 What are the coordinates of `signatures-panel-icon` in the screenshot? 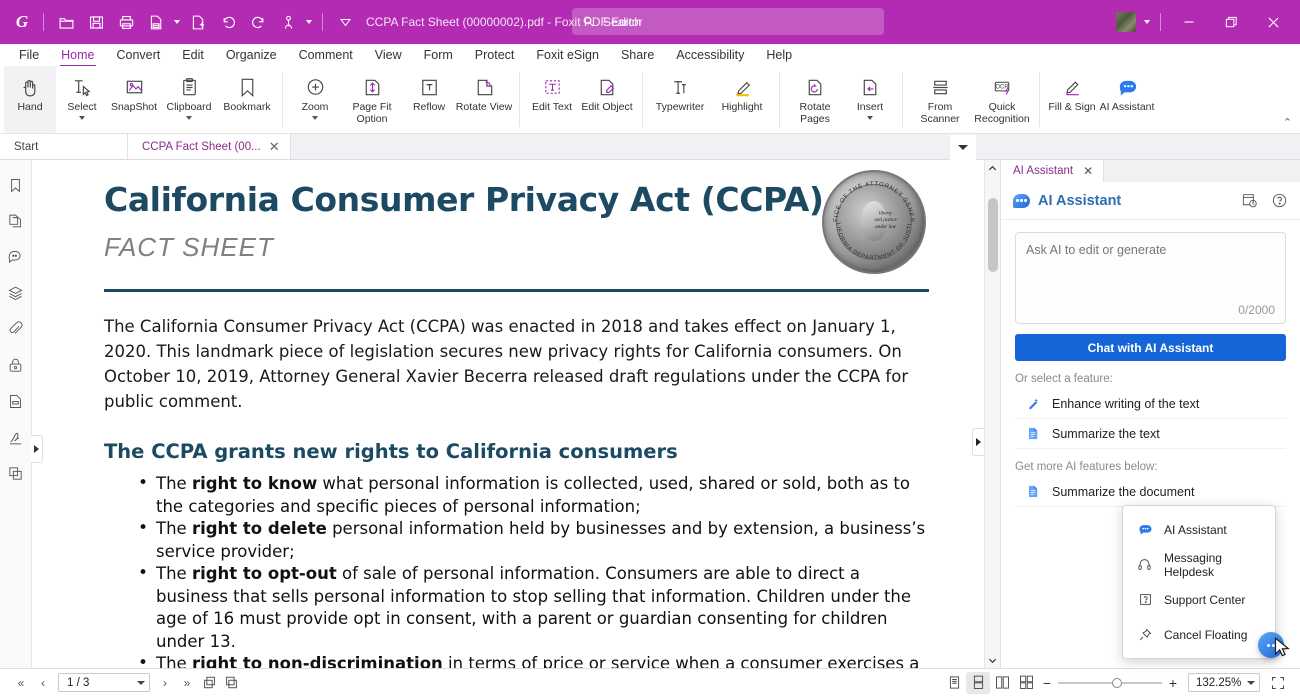 It's located at (16, 437).